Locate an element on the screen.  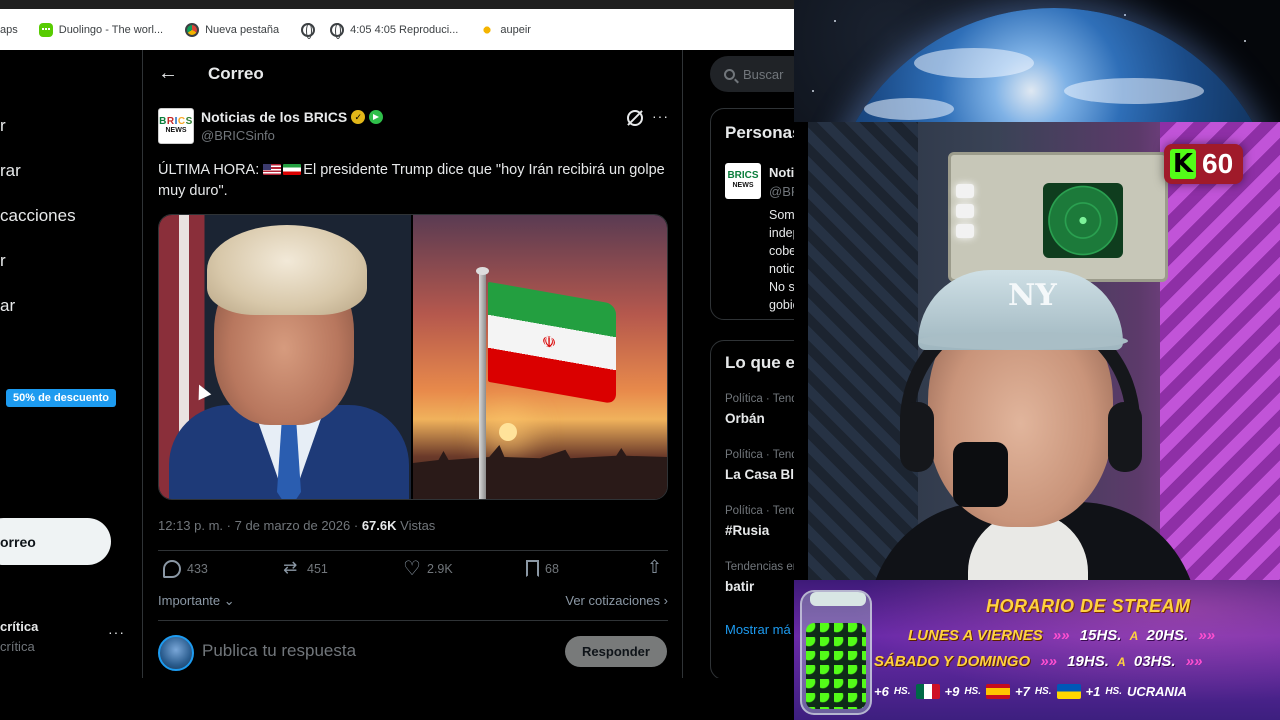
radar-screen is located at coordinates (1083, 220).